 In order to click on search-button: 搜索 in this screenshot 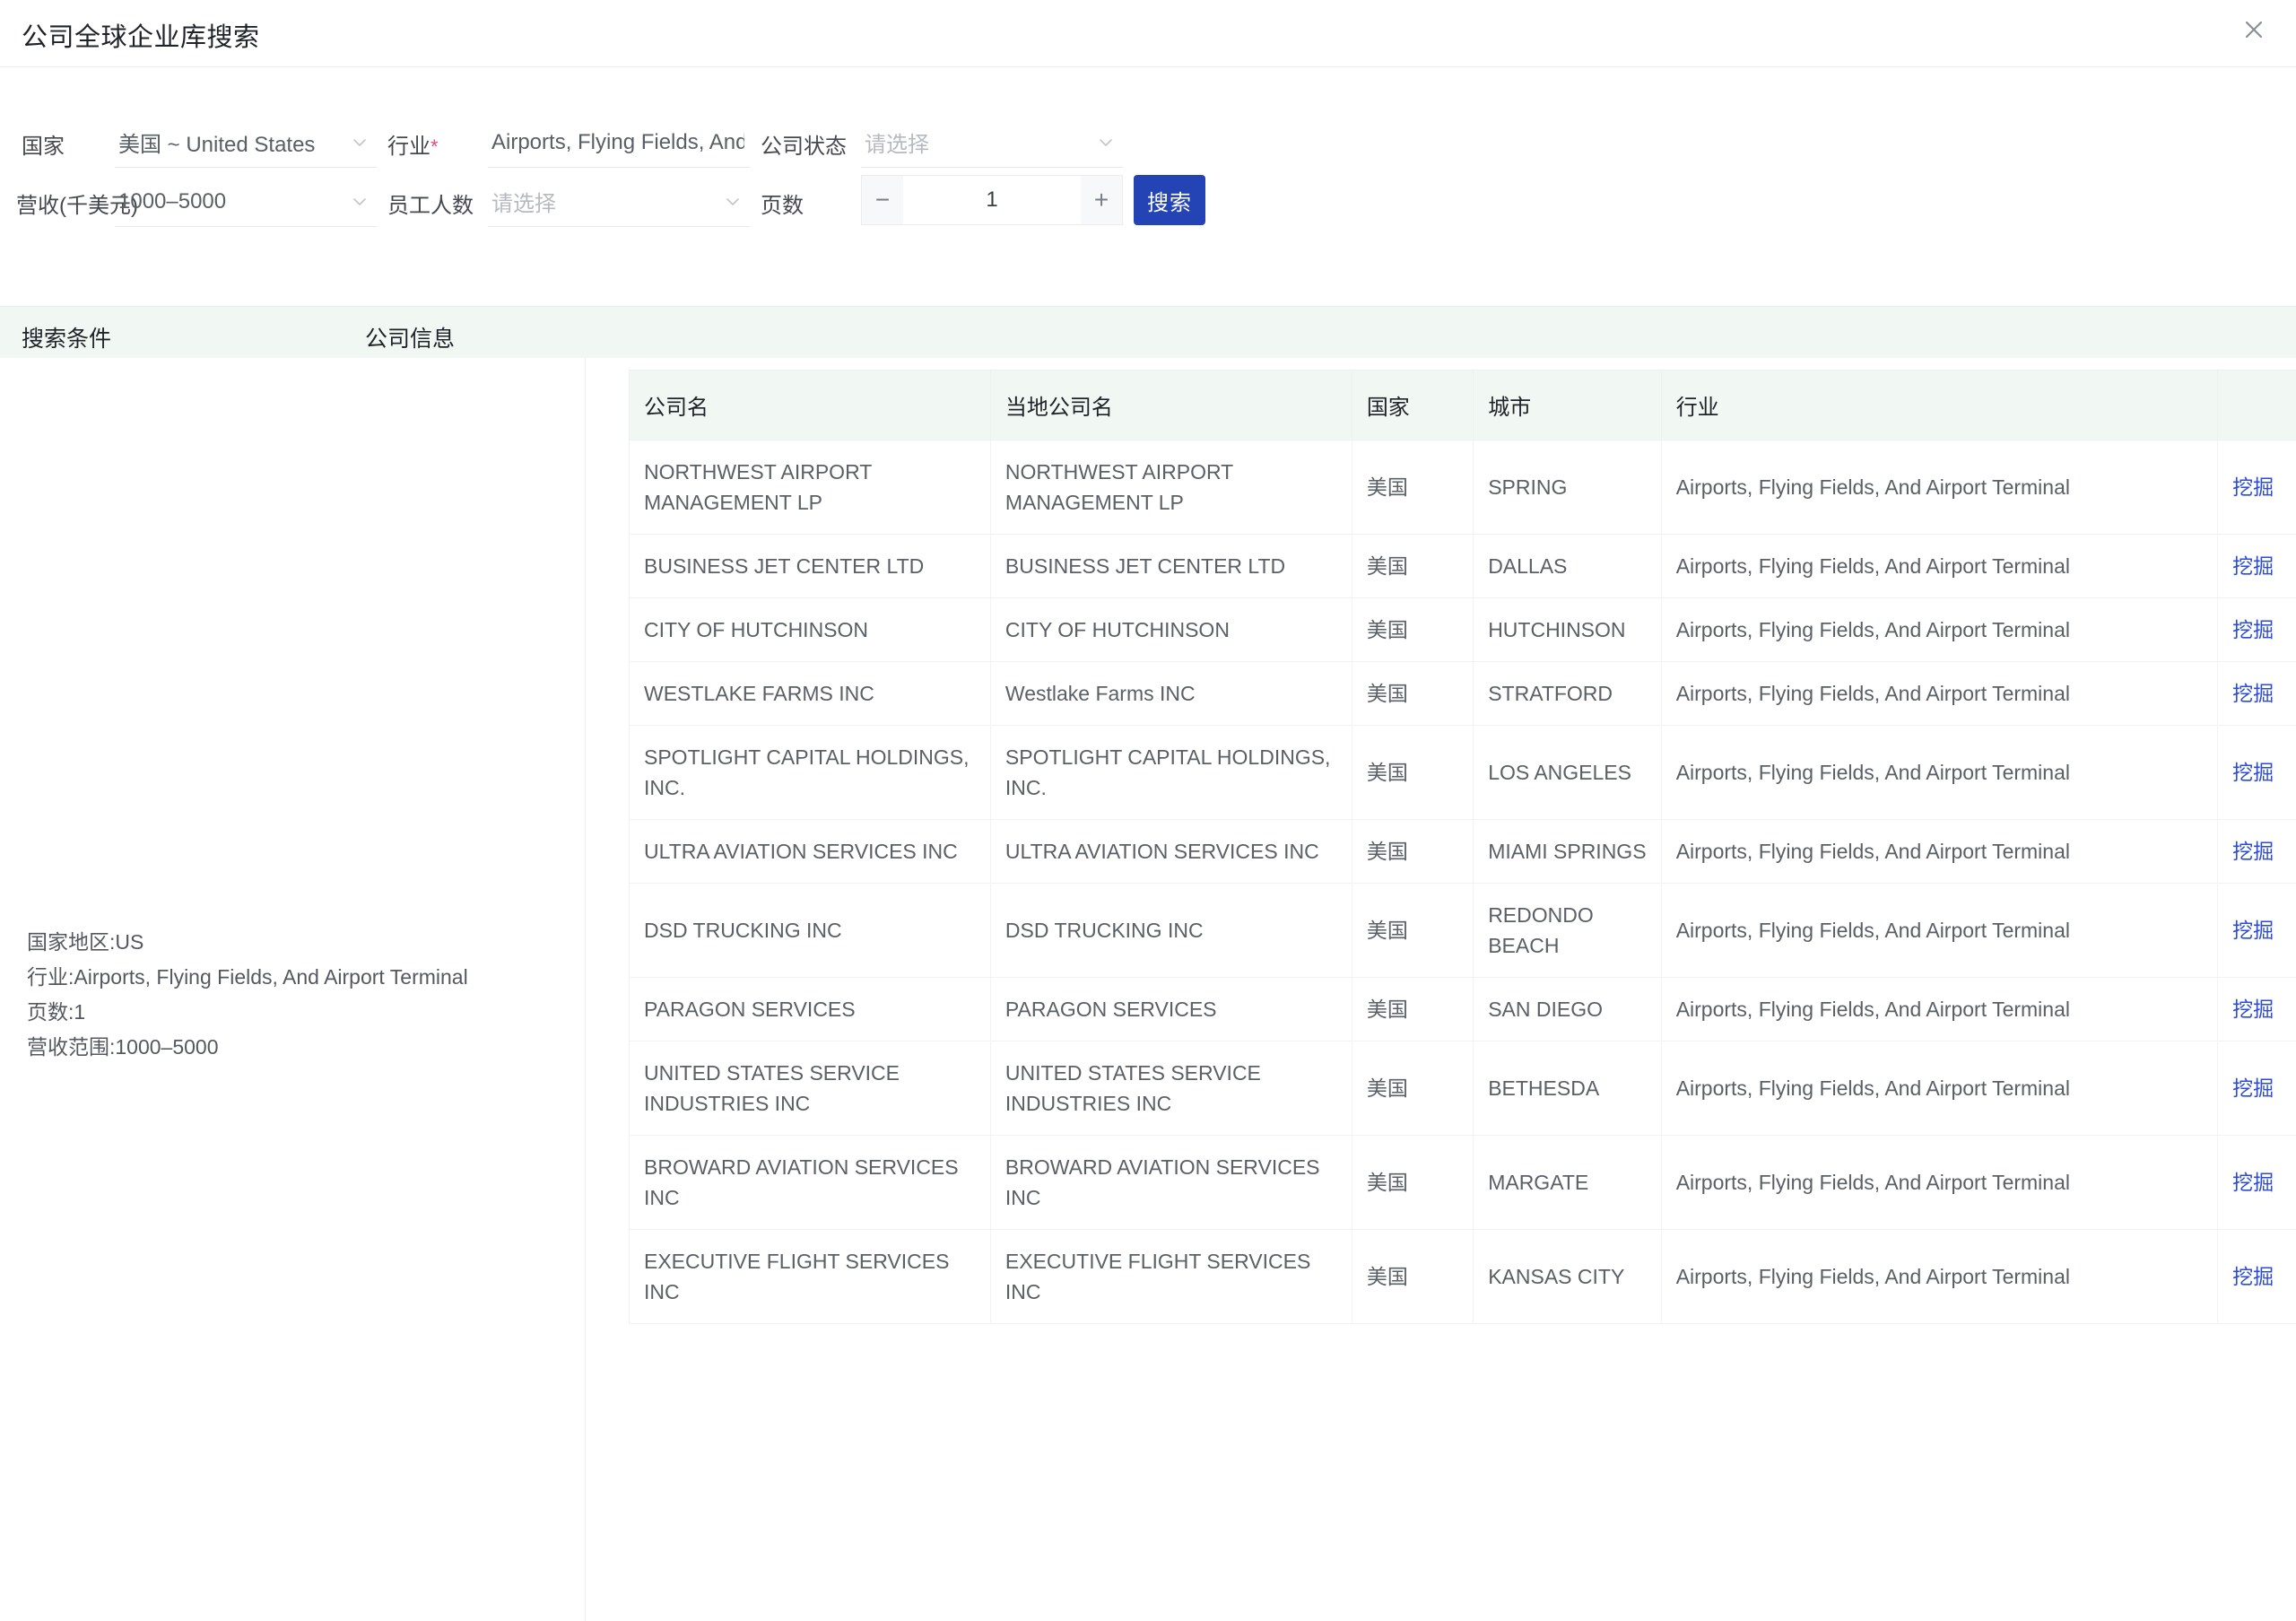, I will do `click(1169, 200)`.